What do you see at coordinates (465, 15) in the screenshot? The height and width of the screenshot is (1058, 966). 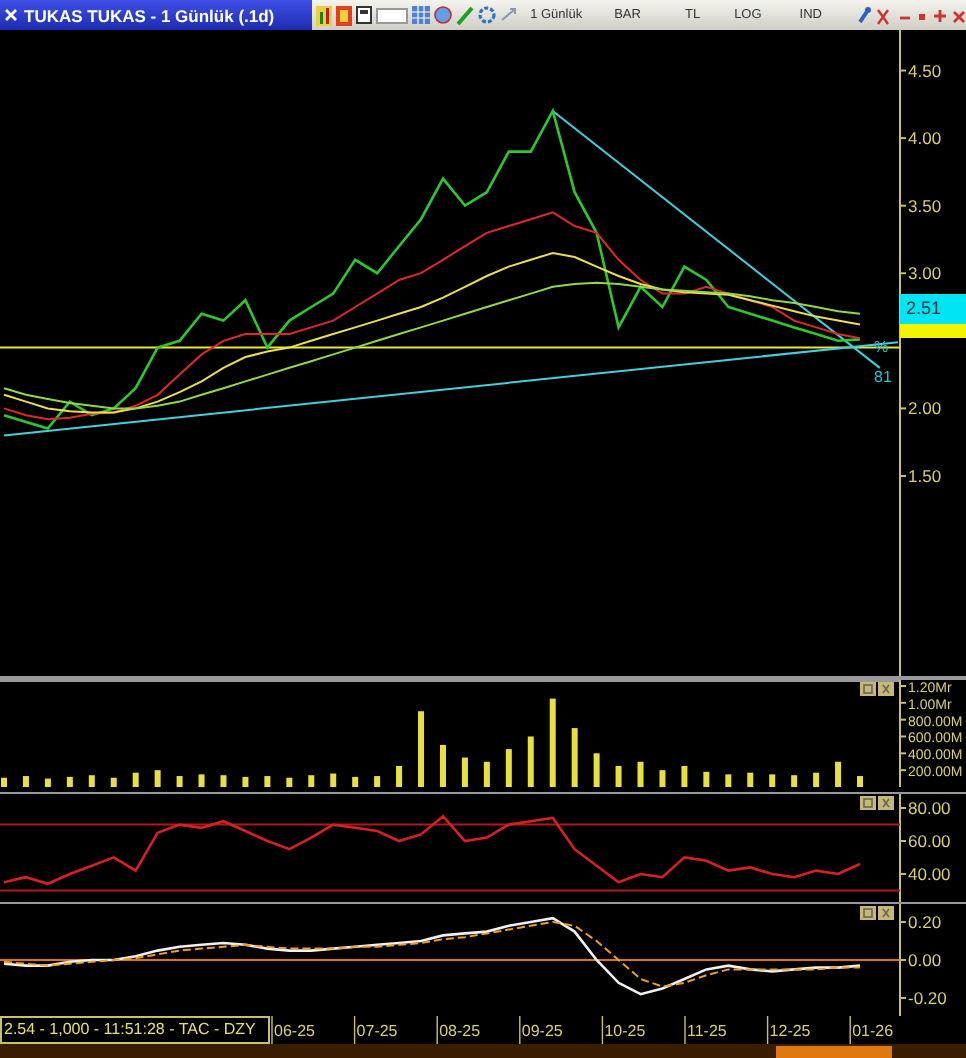 I see `pencil-icon` at bounding box center [465, 15].